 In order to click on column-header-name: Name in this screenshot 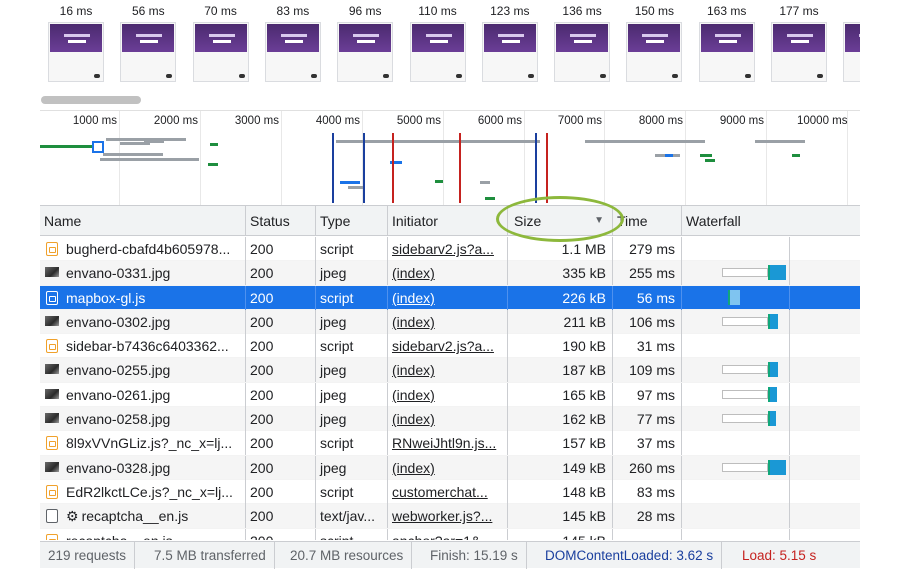, I will do `click(143, 221)`.